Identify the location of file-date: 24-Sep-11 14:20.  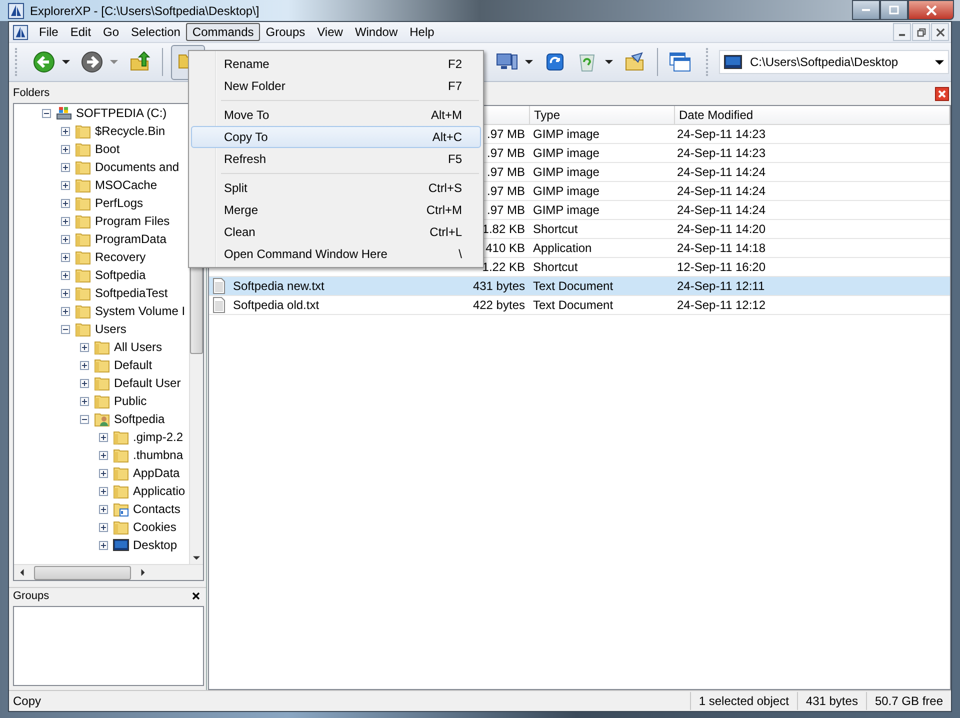
(721, 229).